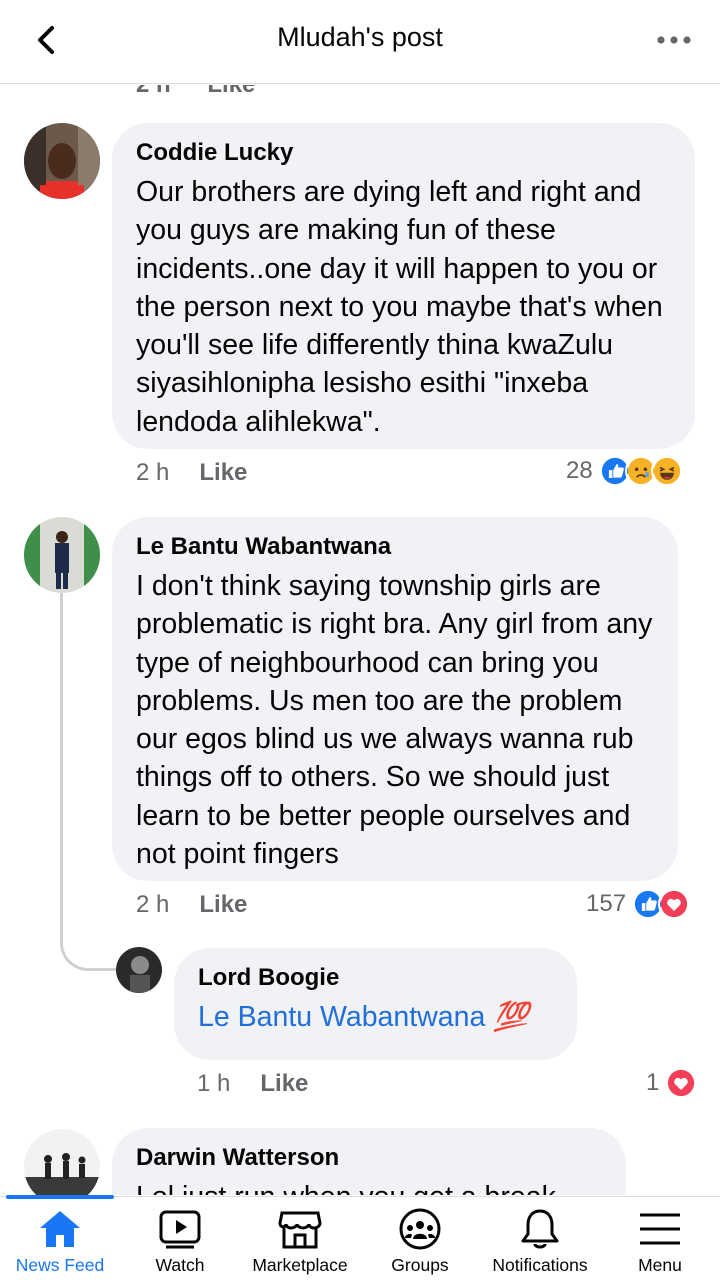 This screenshot has width=720, height=1280. I want to click on menu-icon, so click(660, 1229).